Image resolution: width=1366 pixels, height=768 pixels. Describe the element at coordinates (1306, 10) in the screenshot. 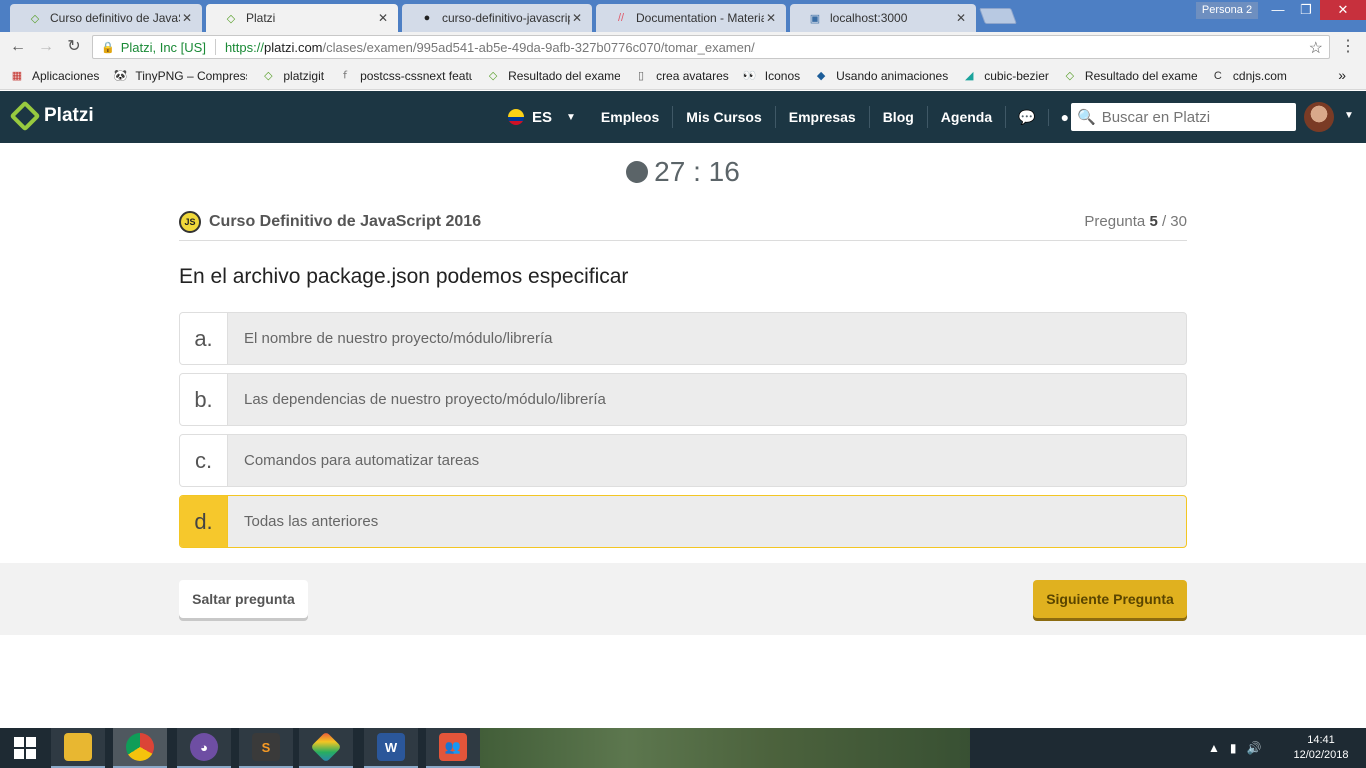

I see `restore-icon: ❐` at that location.